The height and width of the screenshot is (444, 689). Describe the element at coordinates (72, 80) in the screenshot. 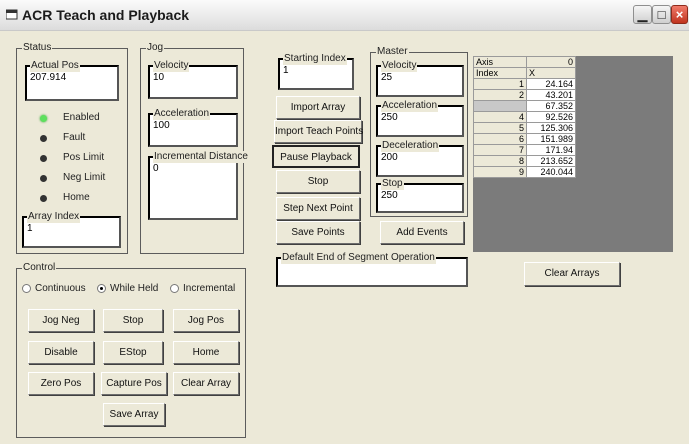

I see `actual-pos-field: Actual Pos 207.914` at that location.